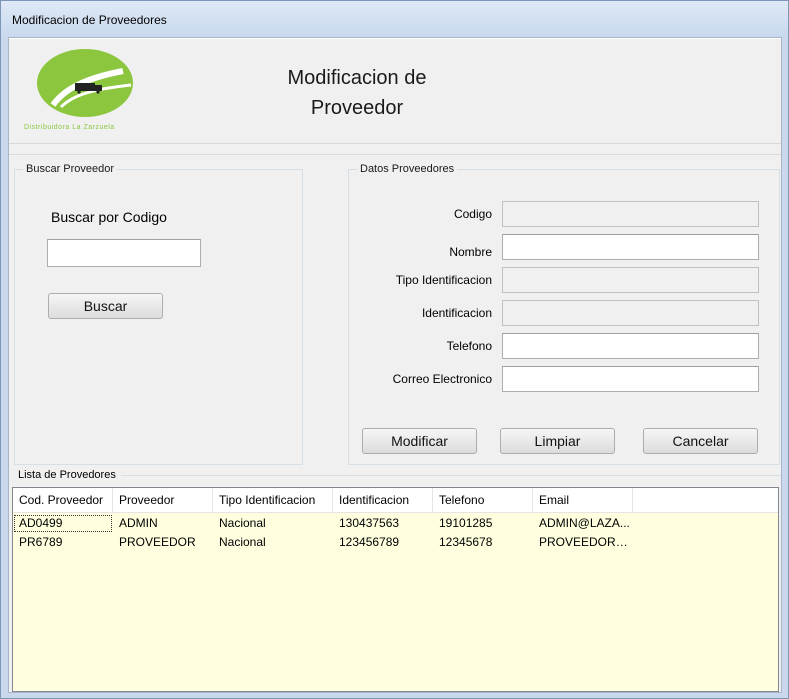  What do you see at coordinates (469, 346) in the screenshot?
I see `telefono-label: Telefono` at bounding box center [469, 346].